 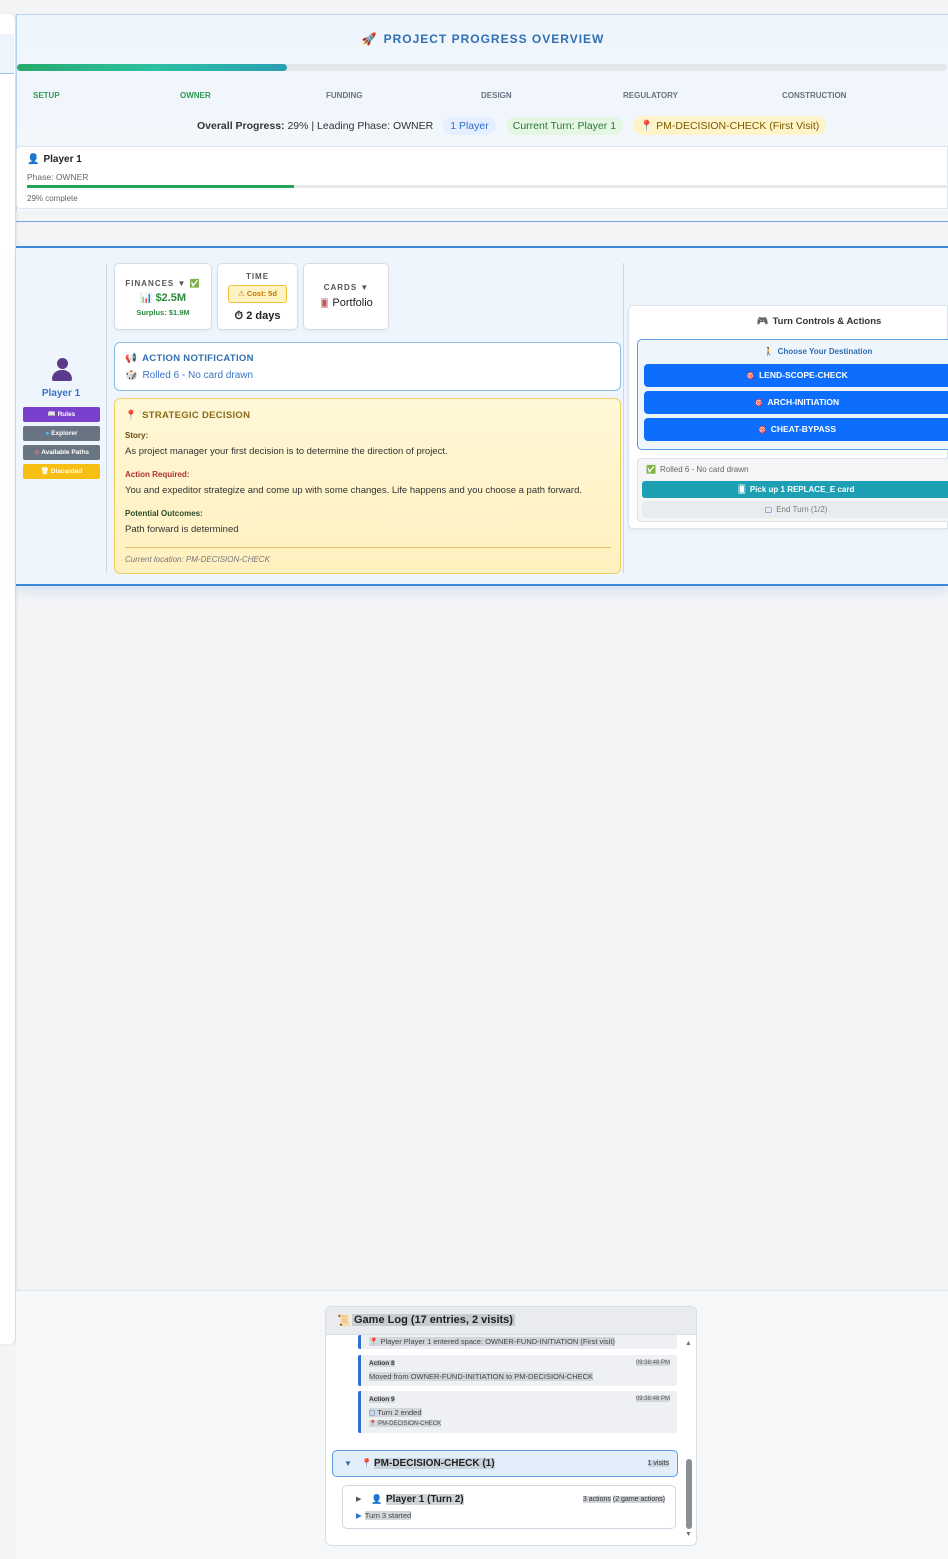 What do you see at coordinates (61, 433) in the screenshot?
I see `explorer-button: ● Explorer` at bounding box center [61, 433].